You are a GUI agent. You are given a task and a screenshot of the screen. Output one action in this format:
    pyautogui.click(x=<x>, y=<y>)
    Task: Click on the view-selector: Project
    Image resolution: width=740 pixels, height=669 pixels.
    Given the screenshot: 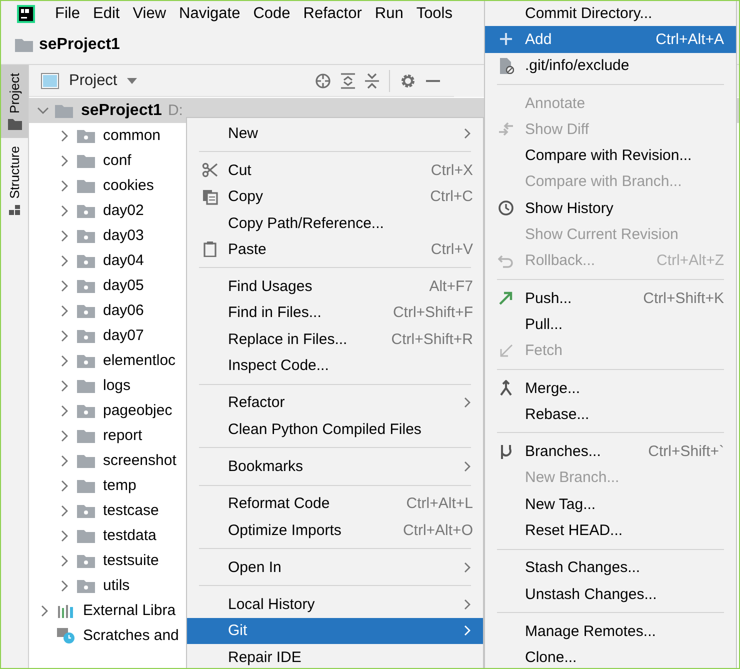 What is the action you would take?
    pyautogui.click(x=93, y=81)
    